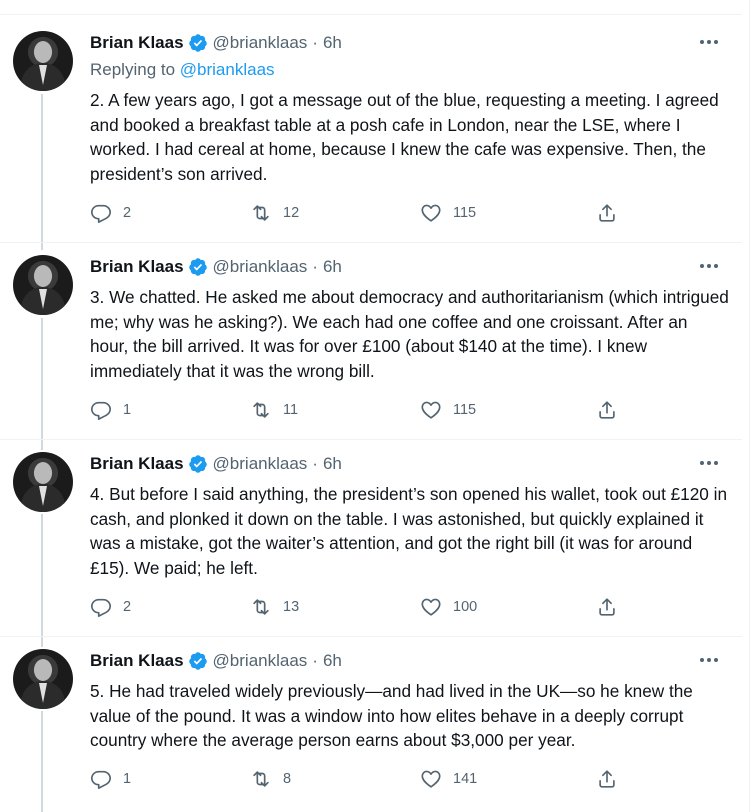  I want to click on retweet-count: 8, so click(287, 779).